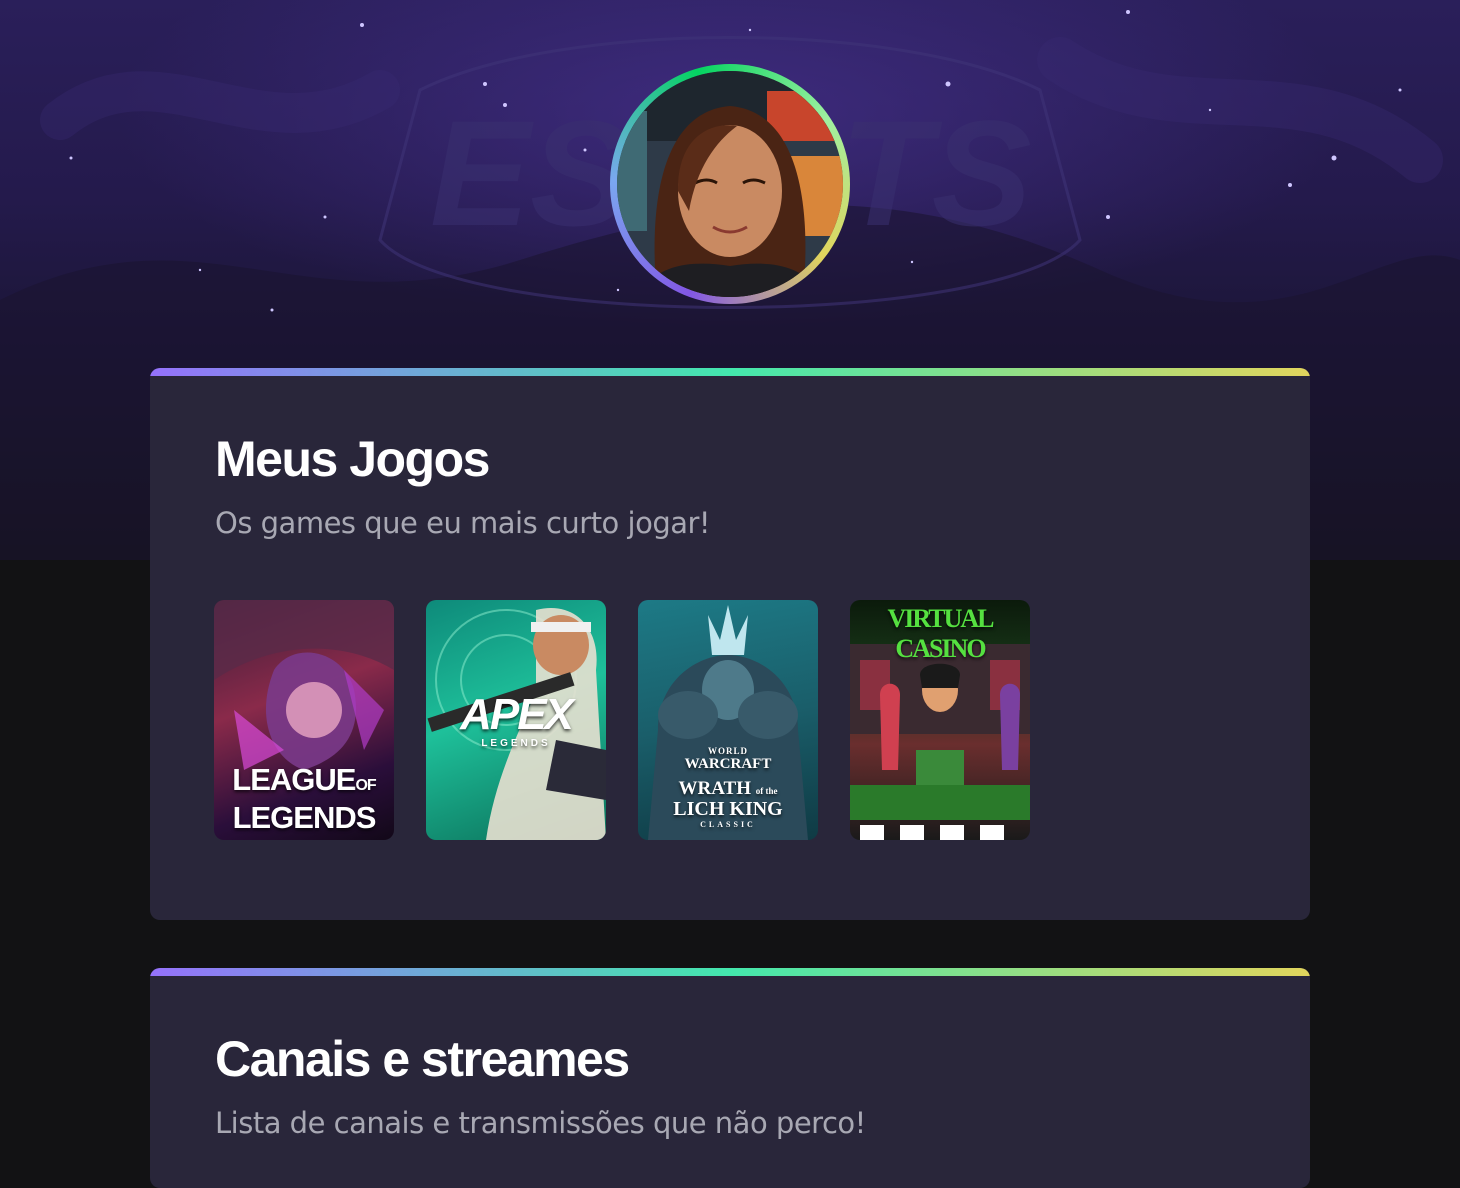  I want to click on game-title-line1: APEX, so click(517, 714).